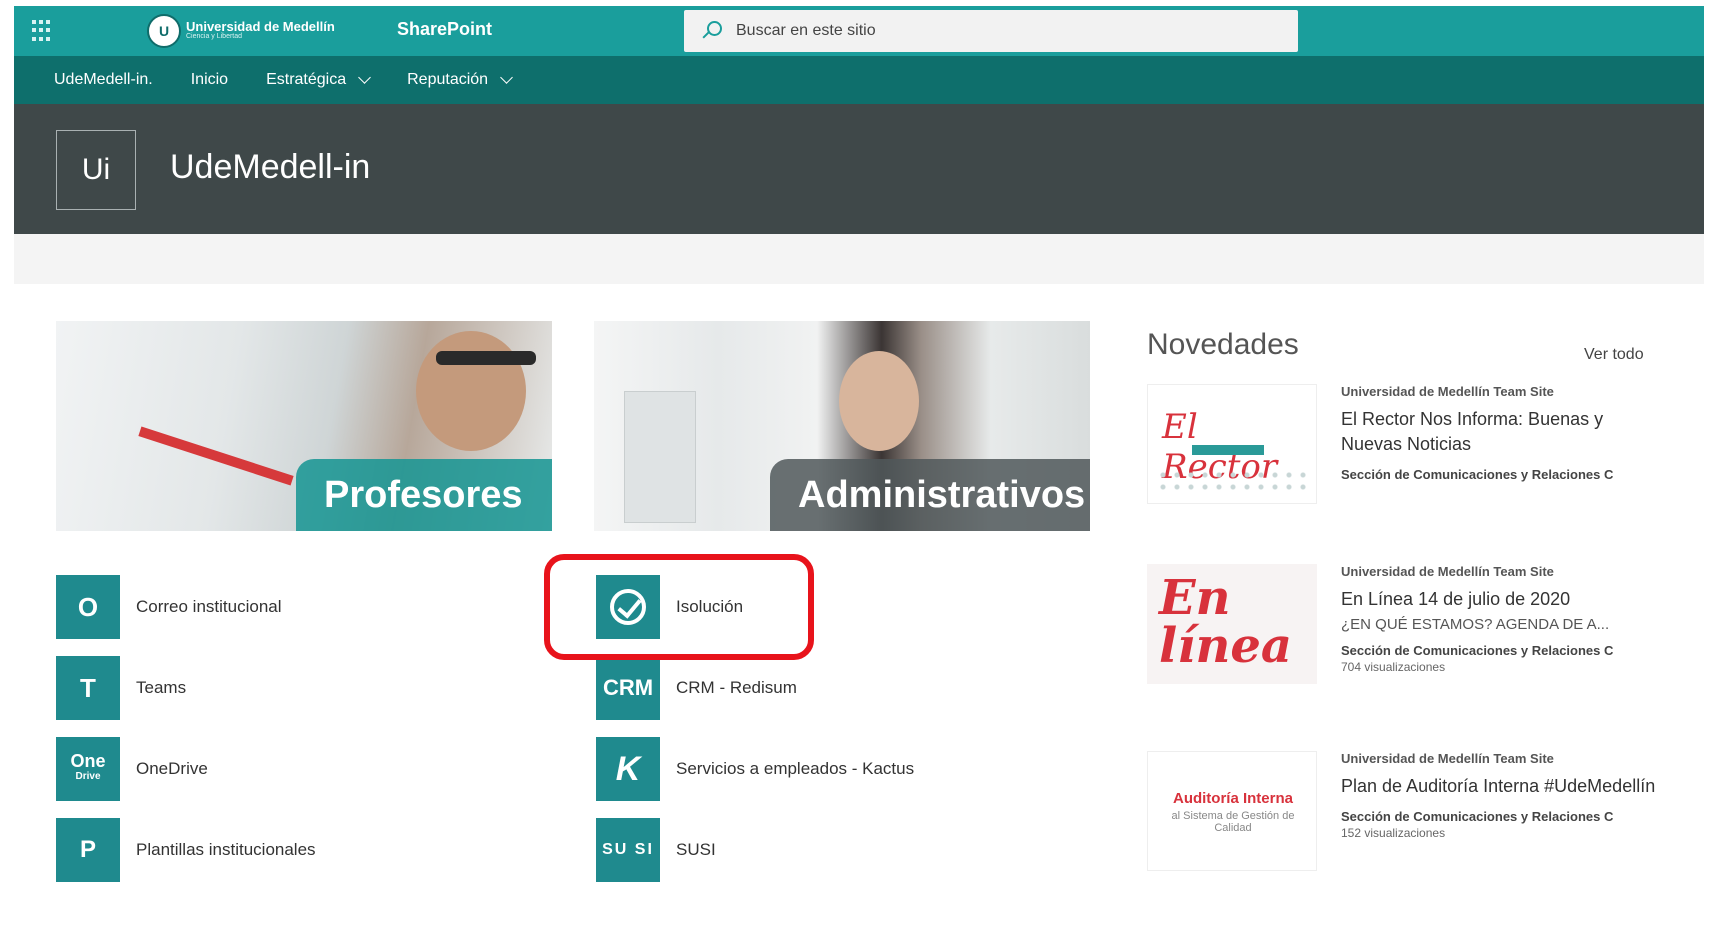 Image resolution: width=1710 pixels, height=949 pixels. I want to click on hub-nav-inicio: Inicio, so click(209, 80).